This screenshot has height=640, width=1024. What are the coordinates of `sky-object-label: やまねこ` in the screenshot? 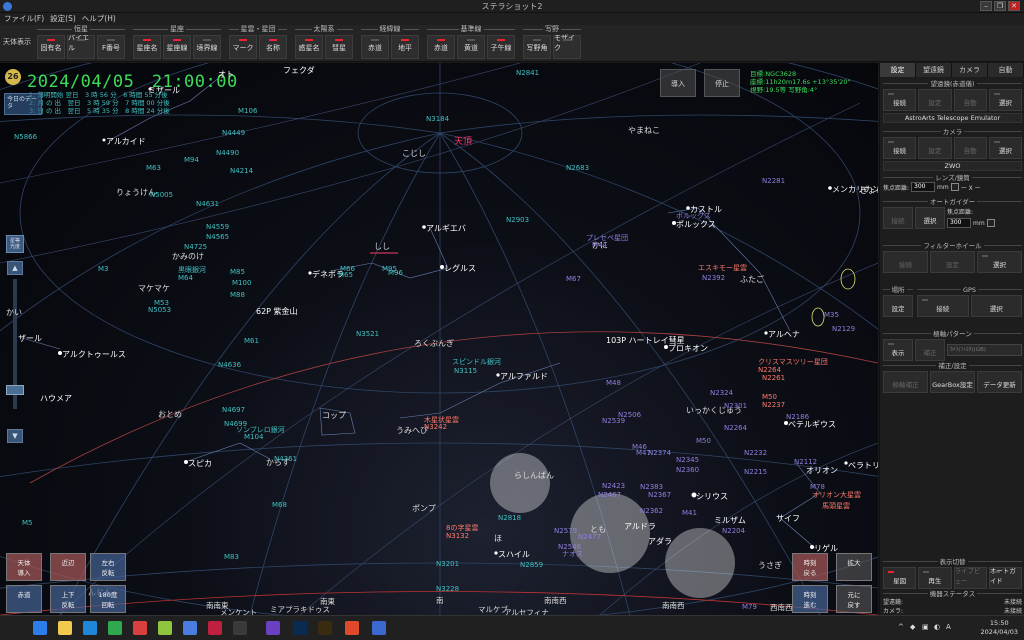 It's located at (644, 130).